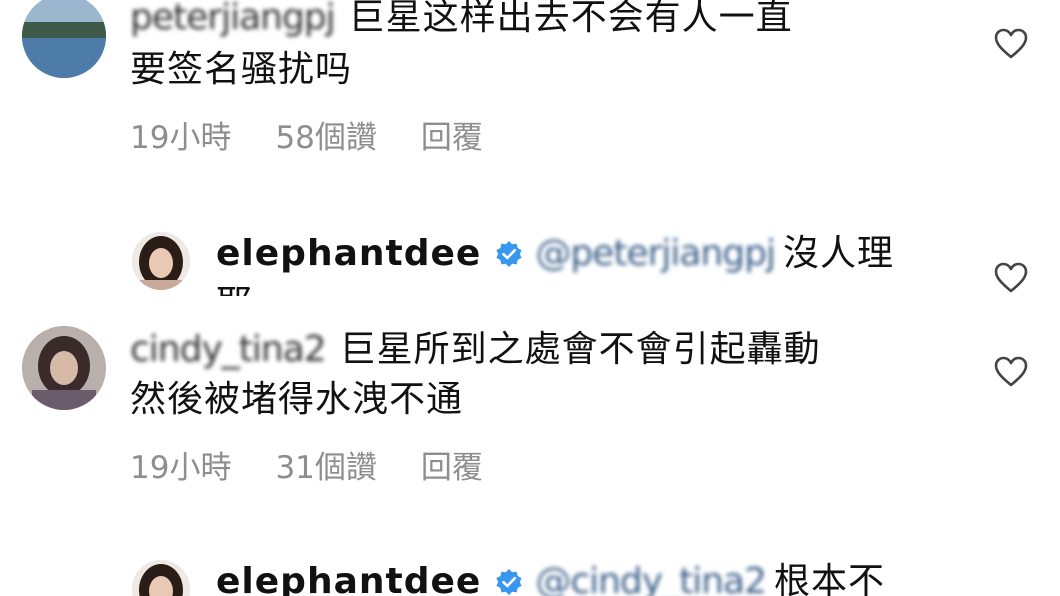 The image size is (1060, 596). I want to click on mention-link: @peterjiangpj, so click(655, 253).